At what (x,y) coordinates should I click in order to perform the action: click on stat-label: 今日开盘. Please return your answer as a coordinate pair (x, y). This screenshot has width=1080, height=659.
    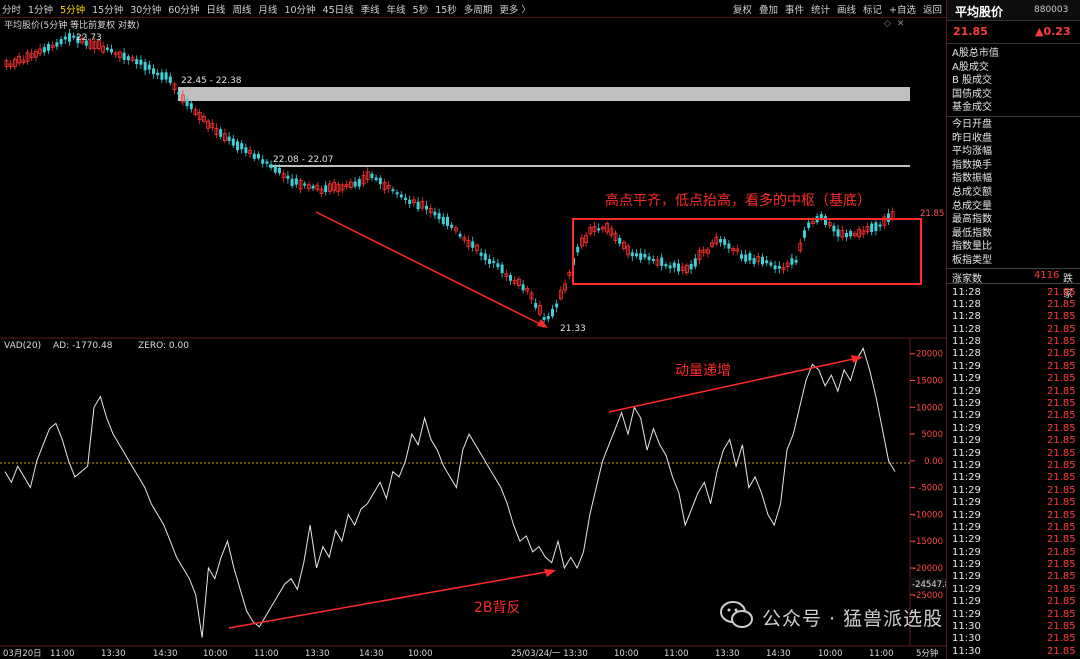
    Looking at the image, I should click on (972, 124).